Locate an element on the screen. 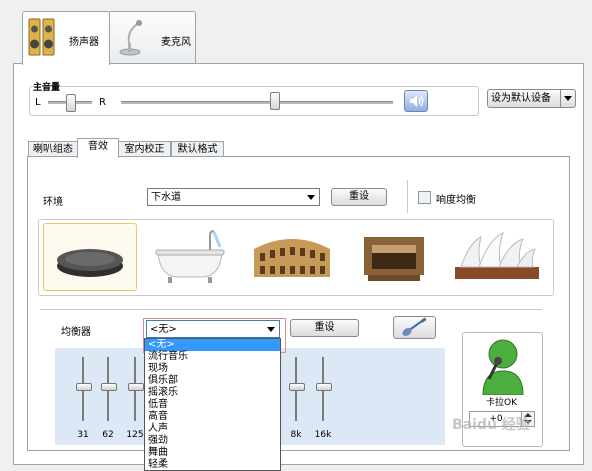 This screenshot has height=471, width=592. eq-band-label: 62 is located at coordinates (108, 435).